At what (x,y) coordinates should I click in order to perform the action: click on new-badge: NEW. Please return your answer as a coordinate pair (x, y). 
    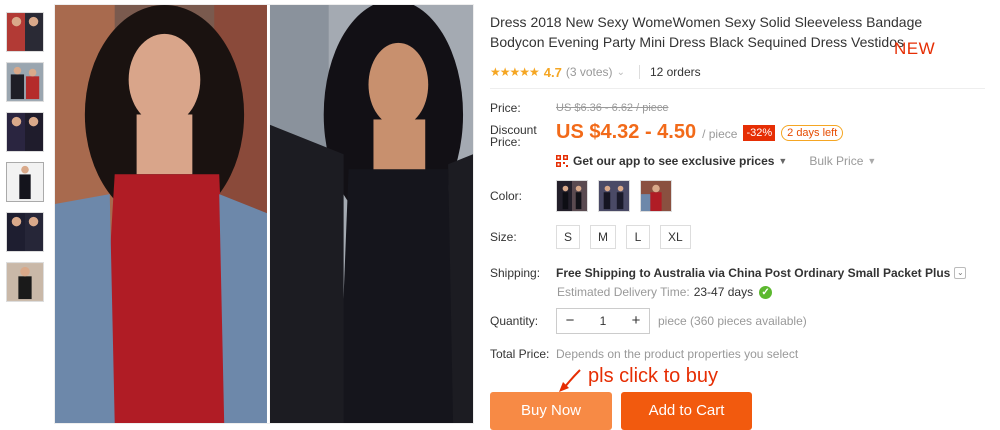
    Looking at the image, I should click on (915, 48).